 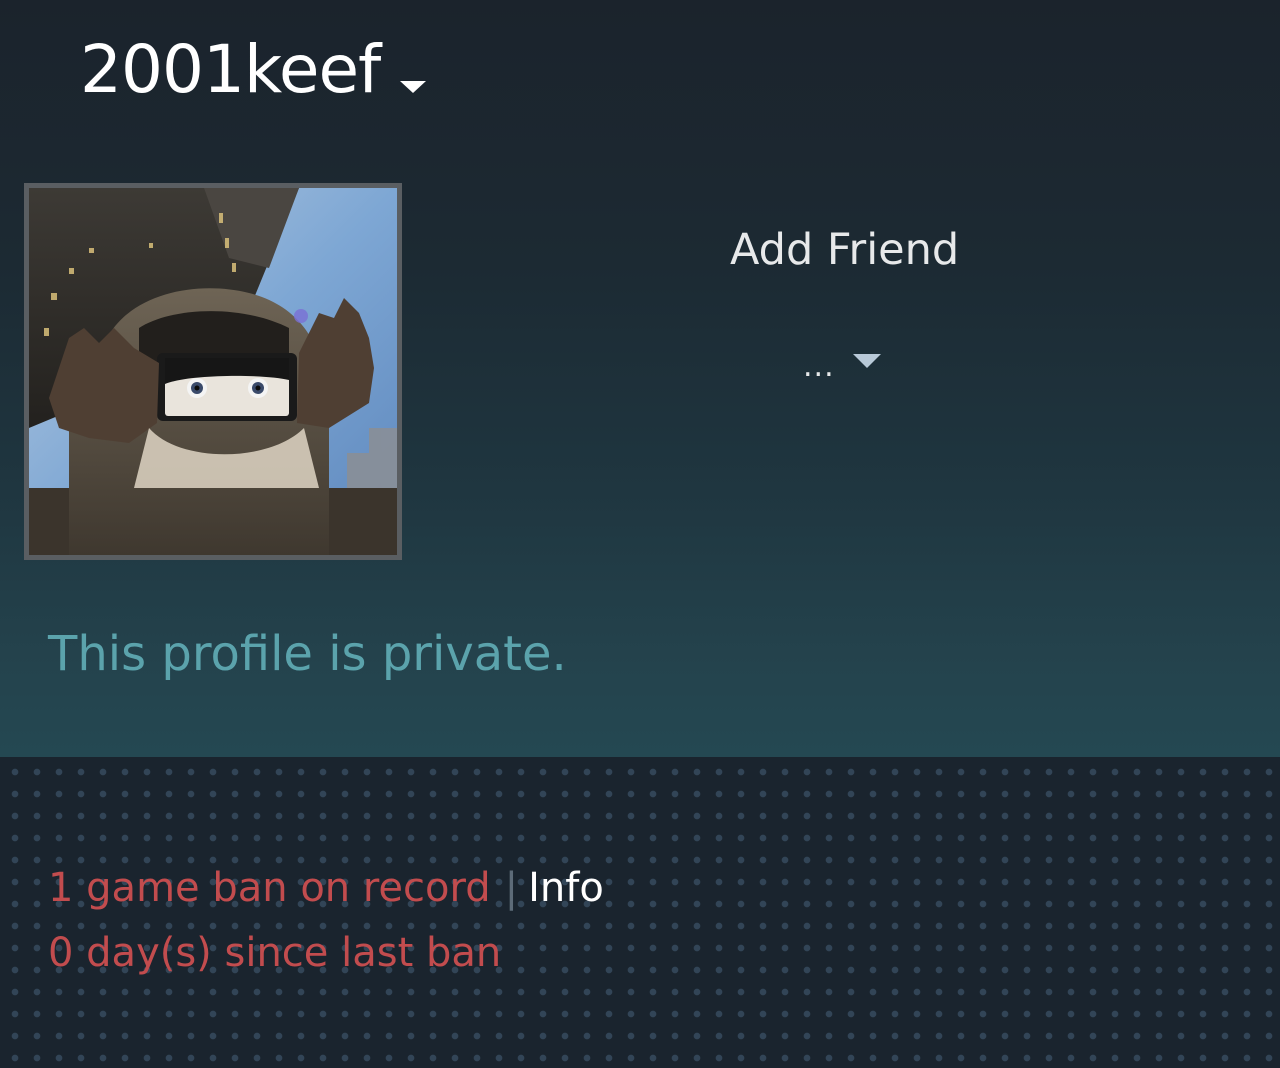 I want to click on avatar, so click(x=213, y=371).